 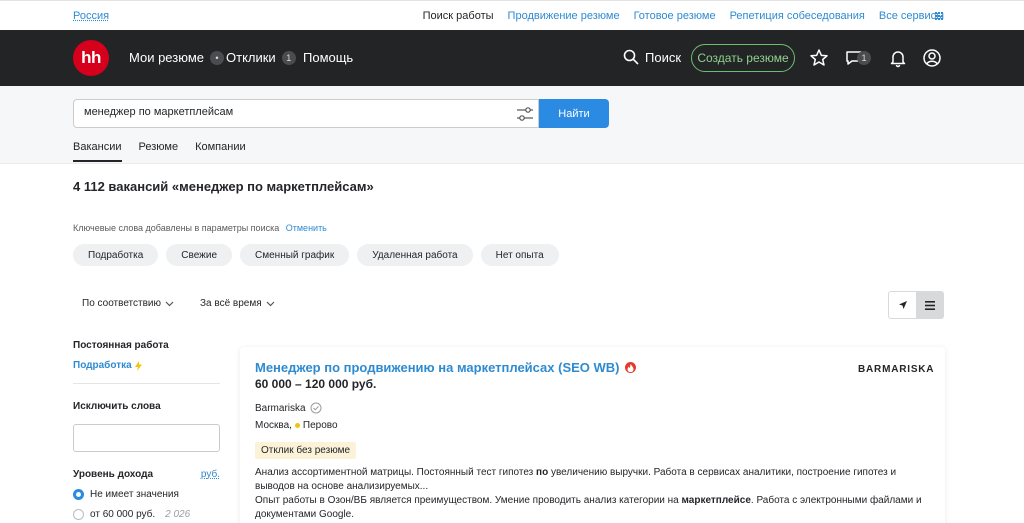 I want to click on verified-icon, so click(x=316, y=408).